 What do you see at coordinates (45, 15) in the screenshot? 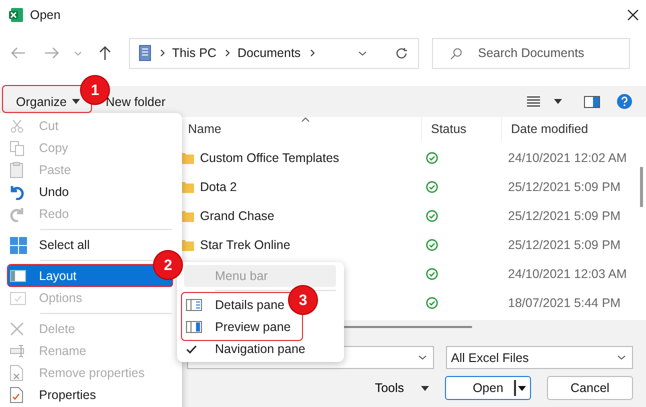
I see `window-title: Open` at bounding box center [45, 15].